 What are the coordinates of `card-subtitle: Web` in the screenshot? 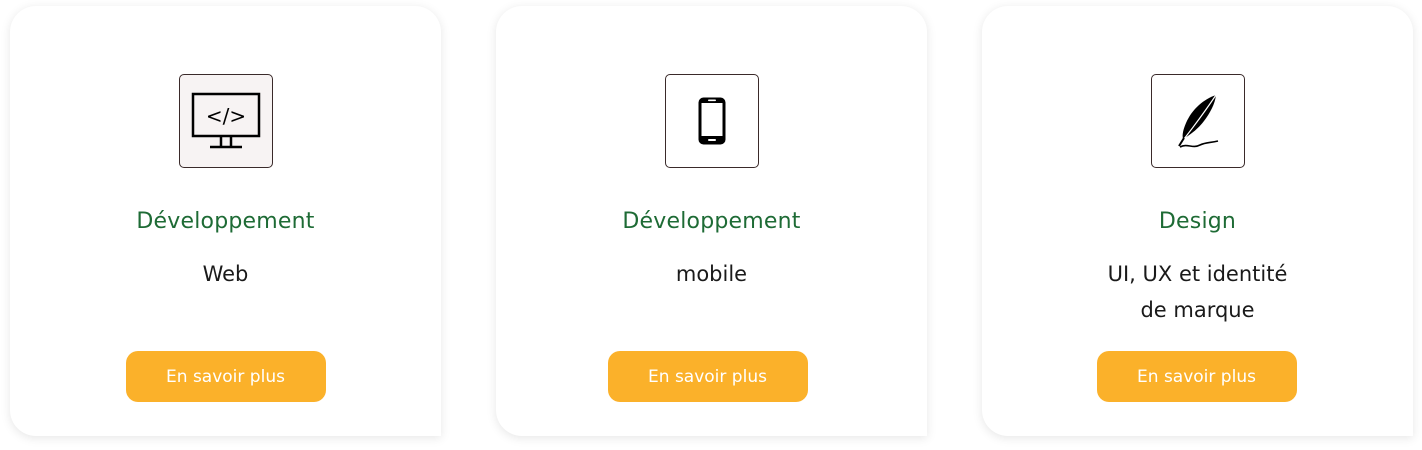 It's located at (225, 274).